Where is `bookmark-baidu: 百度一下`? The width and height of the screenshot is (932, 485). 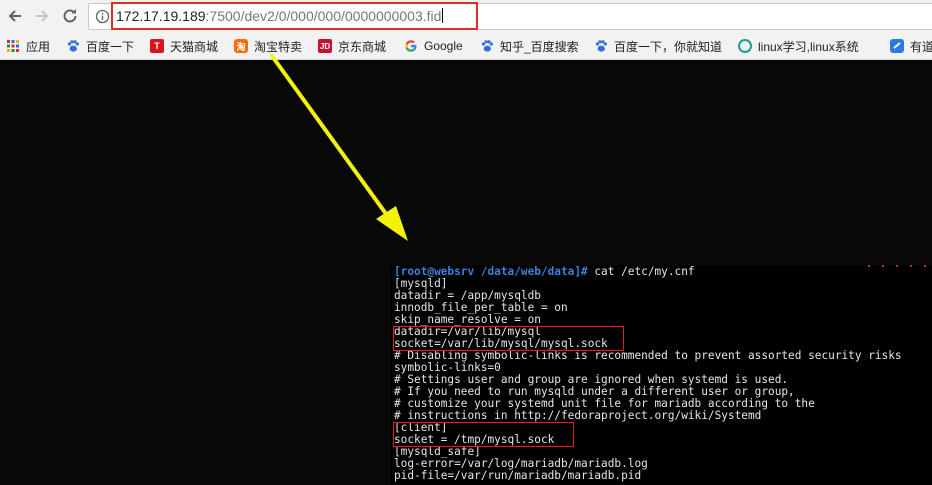 bookmark-baidu: 百度一下 is located at coordinates (100, 46).